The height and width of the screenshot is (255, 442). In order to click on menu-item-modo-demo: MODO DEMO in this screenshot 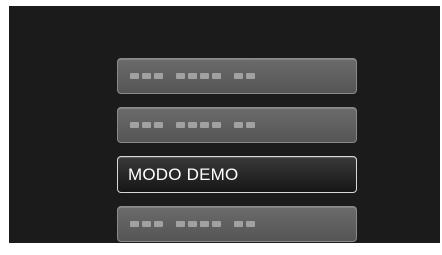, I will do `click(237, 174)`.